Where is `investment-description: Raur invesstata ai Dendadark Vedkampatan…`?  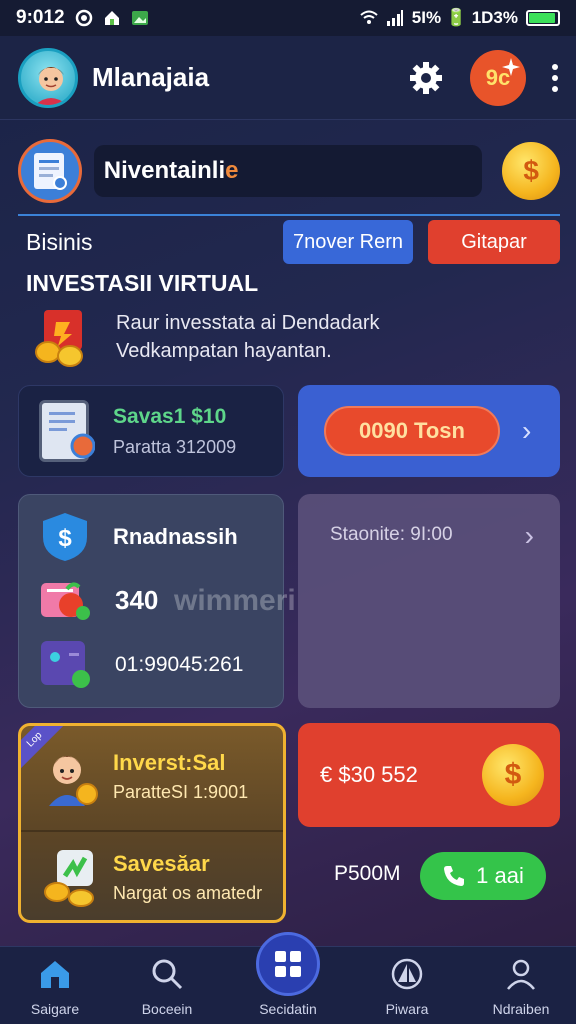
investment-description: Raur invesstata ai Dendadark Vedkampatan… is located at coordinates (286, 337).